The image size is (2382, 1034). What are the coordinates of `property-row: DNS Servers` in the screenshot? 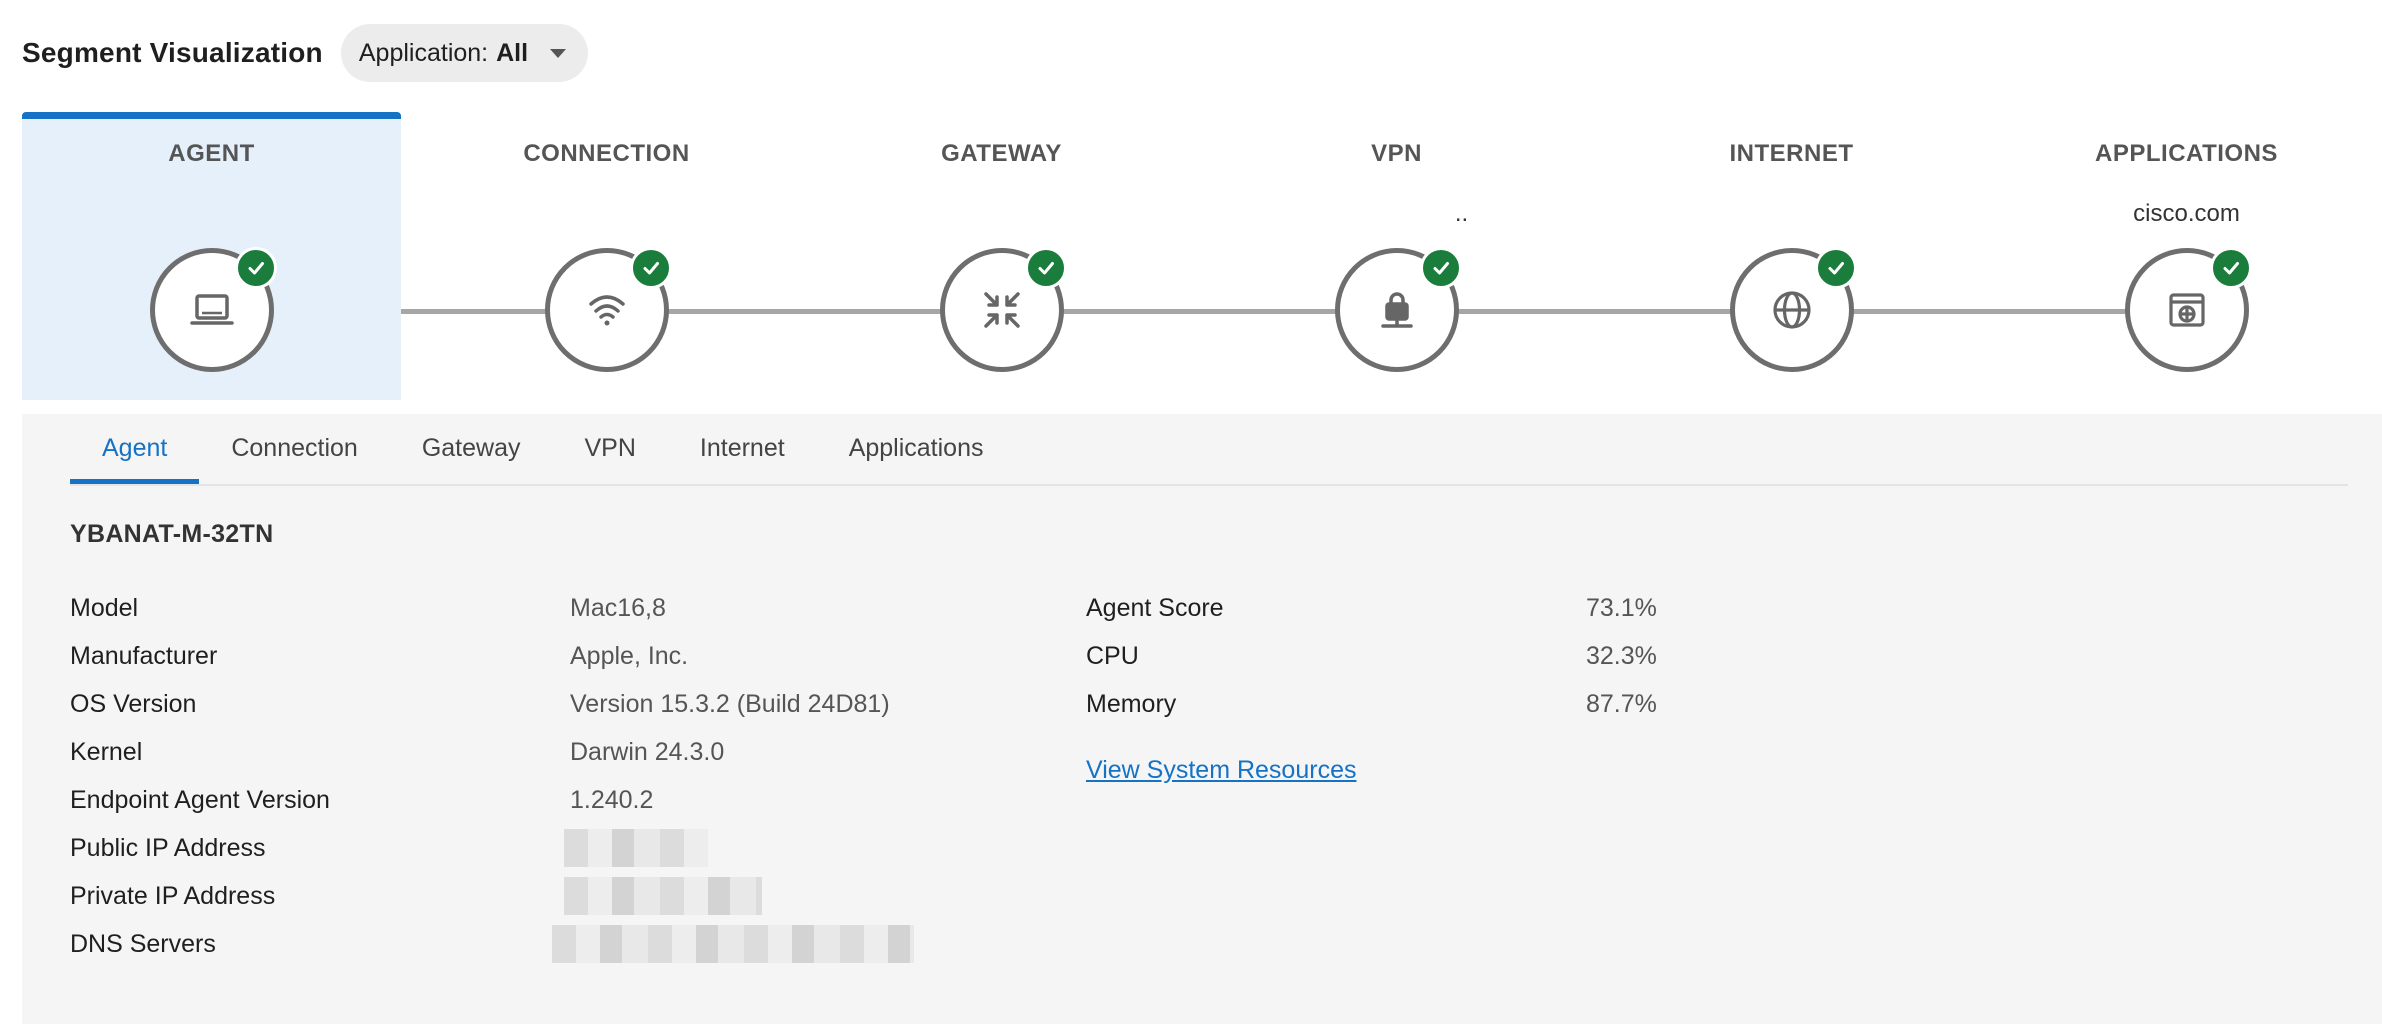 It's located at (492, 944).